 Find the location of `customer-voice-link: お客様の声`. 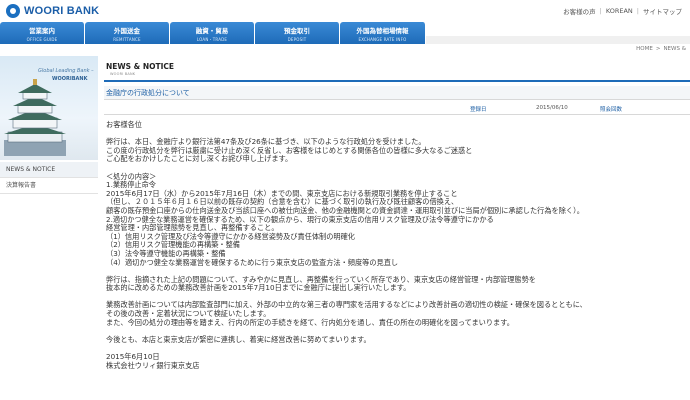

customer-voice-link: お客様の声 is located at coordinates (579, 11).